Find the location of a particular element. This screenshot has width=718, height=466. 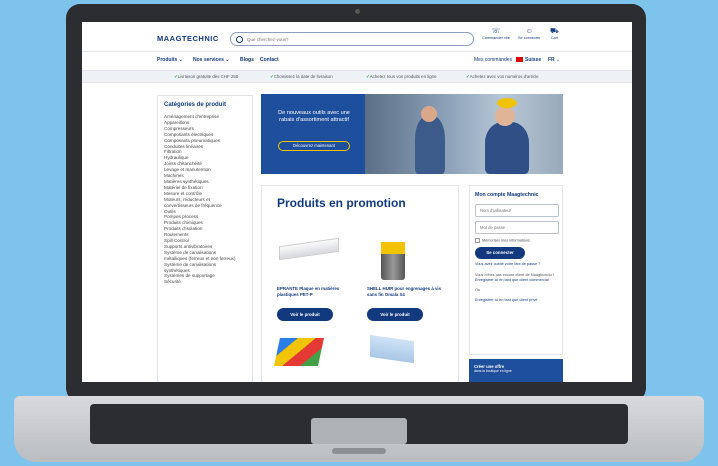

or-text: Ou is located at coordinates (478, 290).